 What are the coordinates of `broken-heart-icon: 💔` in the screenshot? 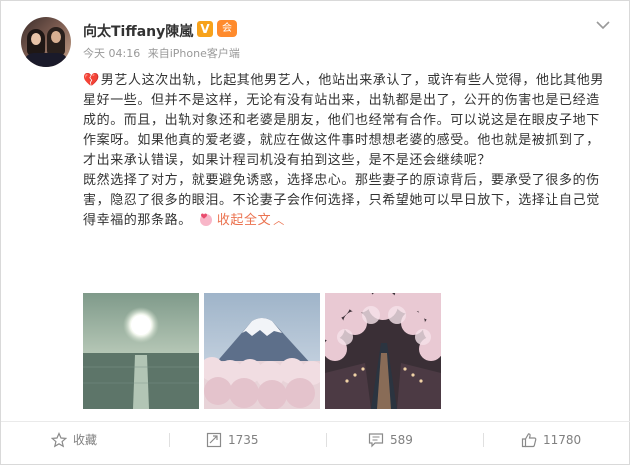 It's located at (91, 80).